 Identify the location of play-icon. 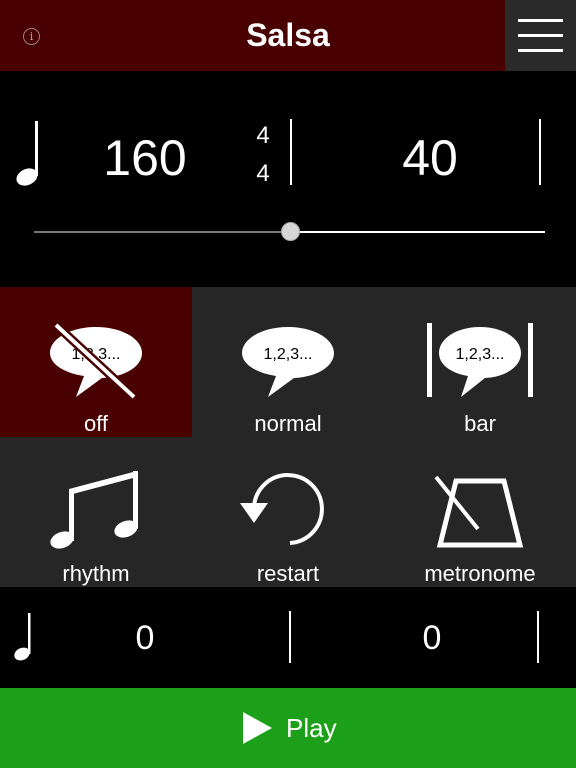
(257, 728).